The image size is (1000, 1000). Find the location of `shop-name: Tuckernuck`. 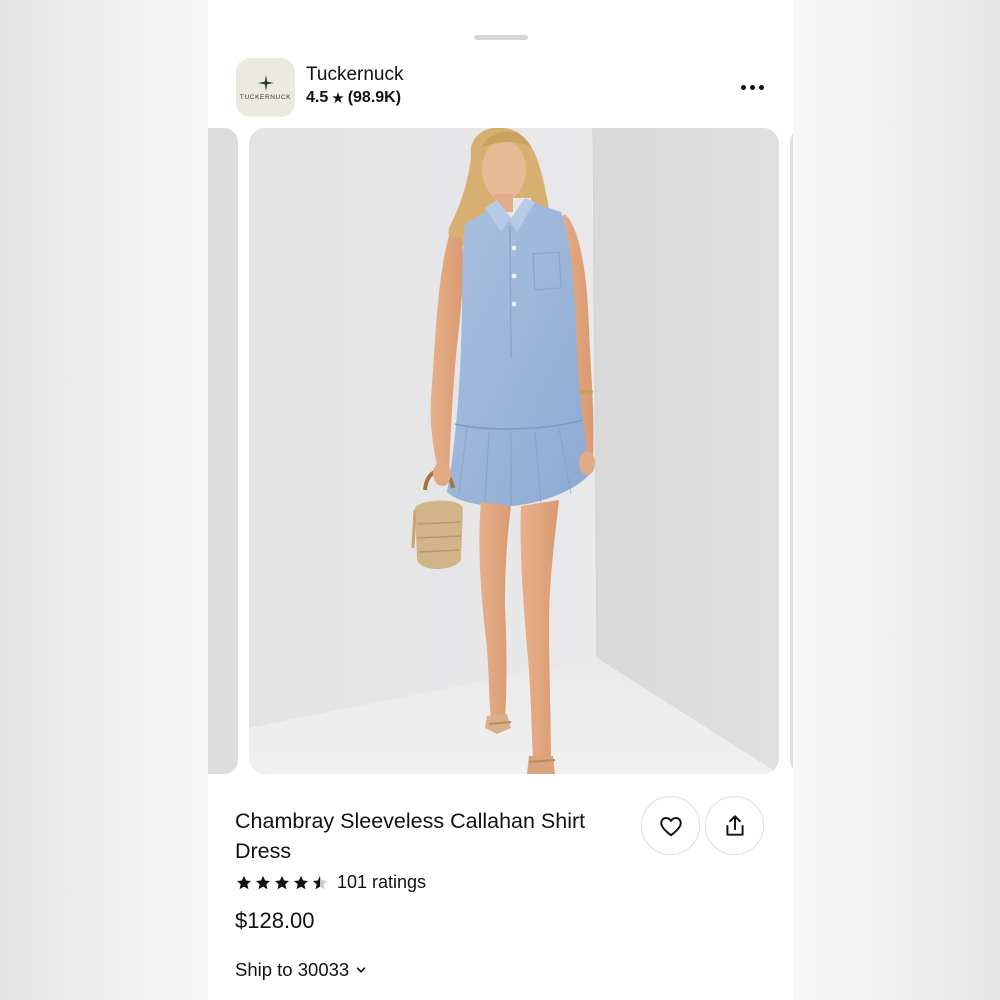

shop-name: Tuckernuck is located at coordinates (355, 75).